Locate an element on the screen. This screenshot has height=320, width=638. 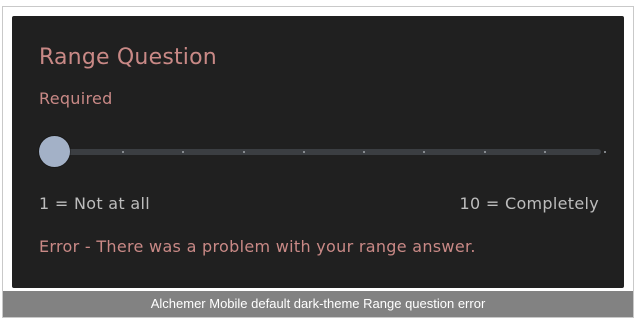
slider-min-label: 1 = Not at all is located at coordinates (94, 203).